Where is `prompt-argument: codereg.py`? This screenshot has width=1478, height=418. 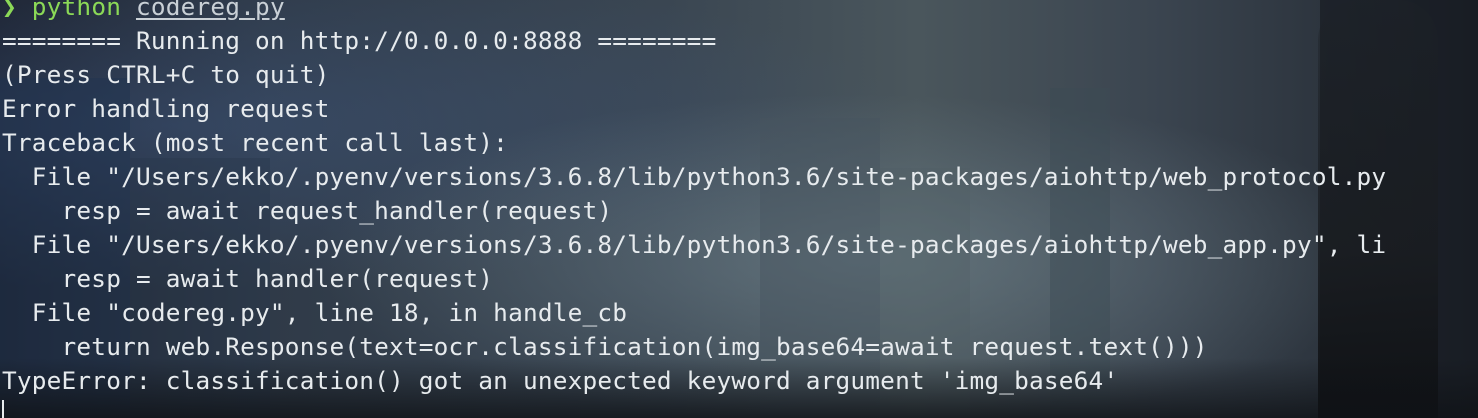 prompt-argument: codereg.py is located at coordinates (210, 10).